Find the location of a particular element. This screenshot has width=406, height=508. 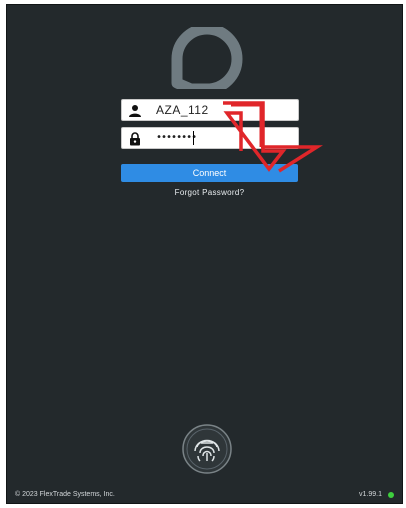

text-caret is located at coordinates (193, 138).